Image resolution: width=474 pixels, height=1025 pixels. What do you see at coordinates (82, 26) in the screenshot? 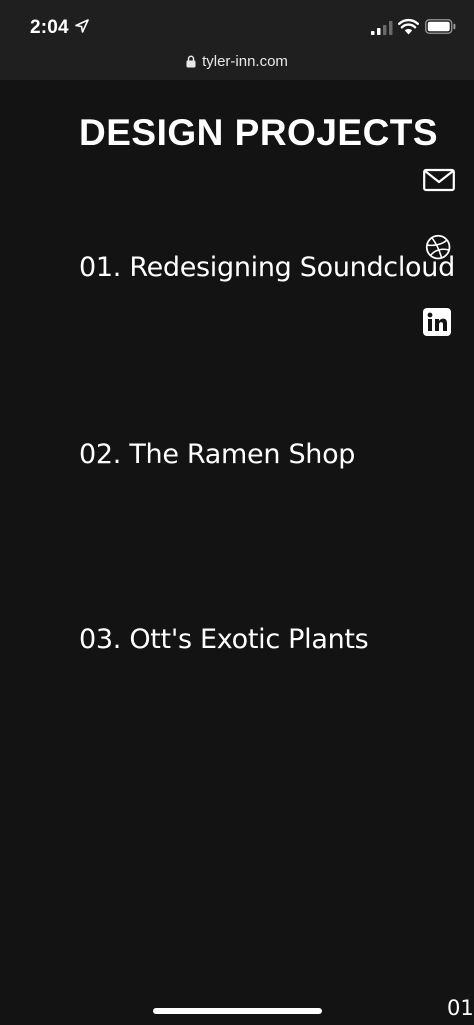
I see `location-arrow-icon` at bounding box center [82, 26].